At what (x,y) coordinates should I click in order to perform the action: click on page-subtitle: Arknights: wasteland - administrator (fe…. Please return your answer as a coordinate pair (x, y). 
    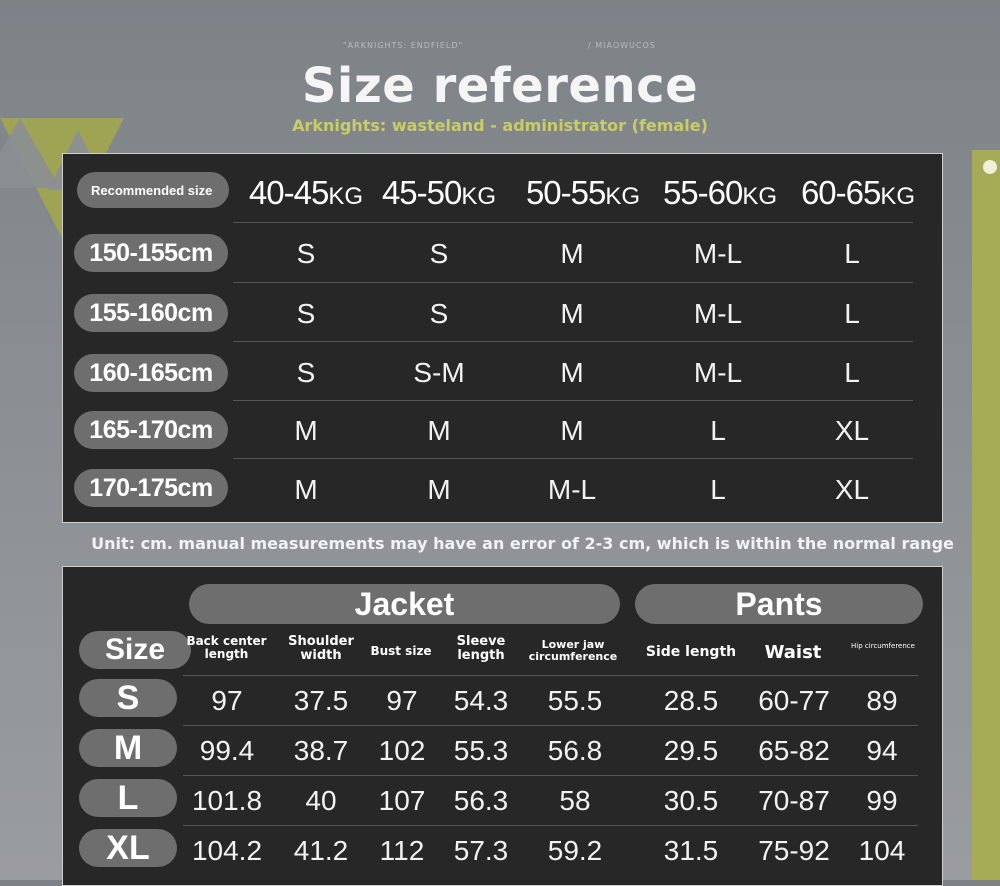
    Looking at the image, I should click on (500, 125).